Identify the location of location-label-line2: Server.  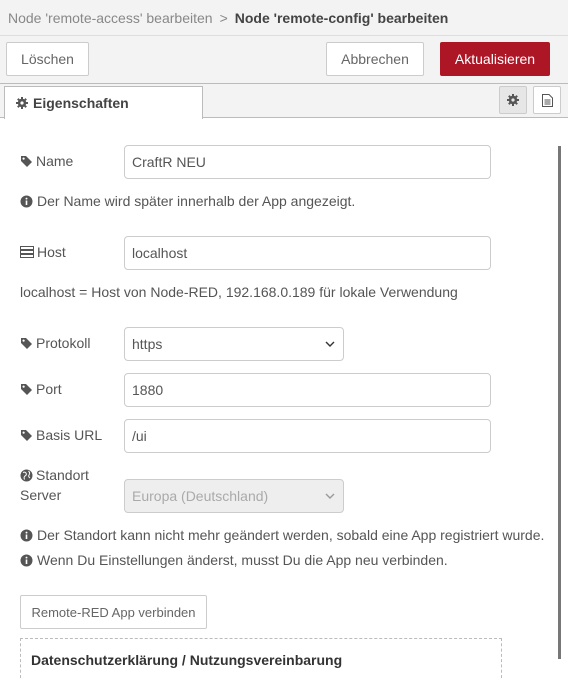
(41, 495).